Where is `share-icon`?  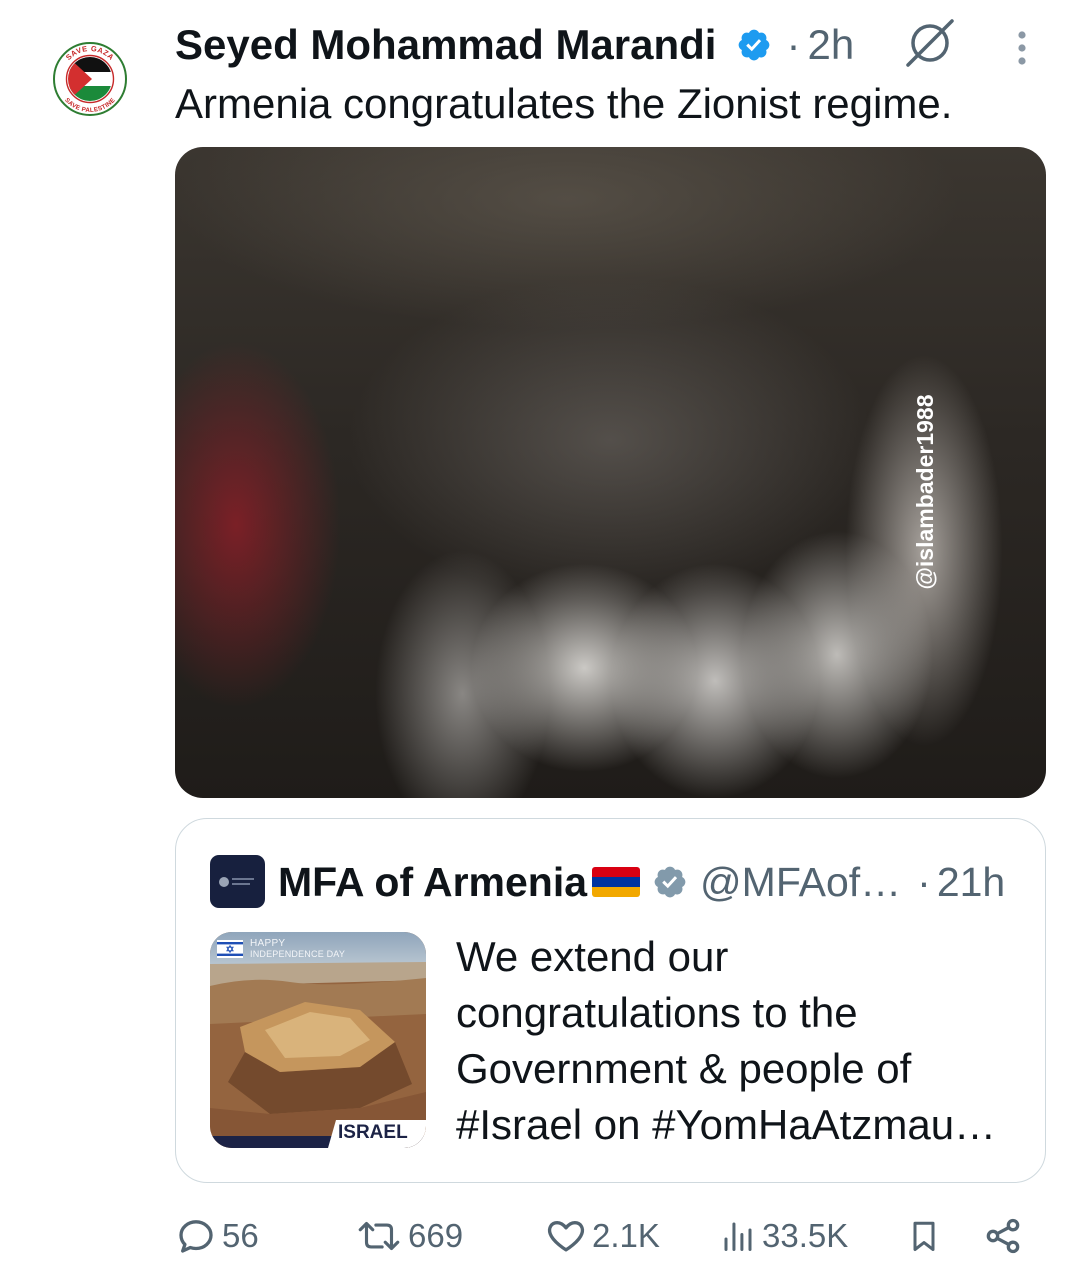
share-icon is located at coordinates (1003, 1236).